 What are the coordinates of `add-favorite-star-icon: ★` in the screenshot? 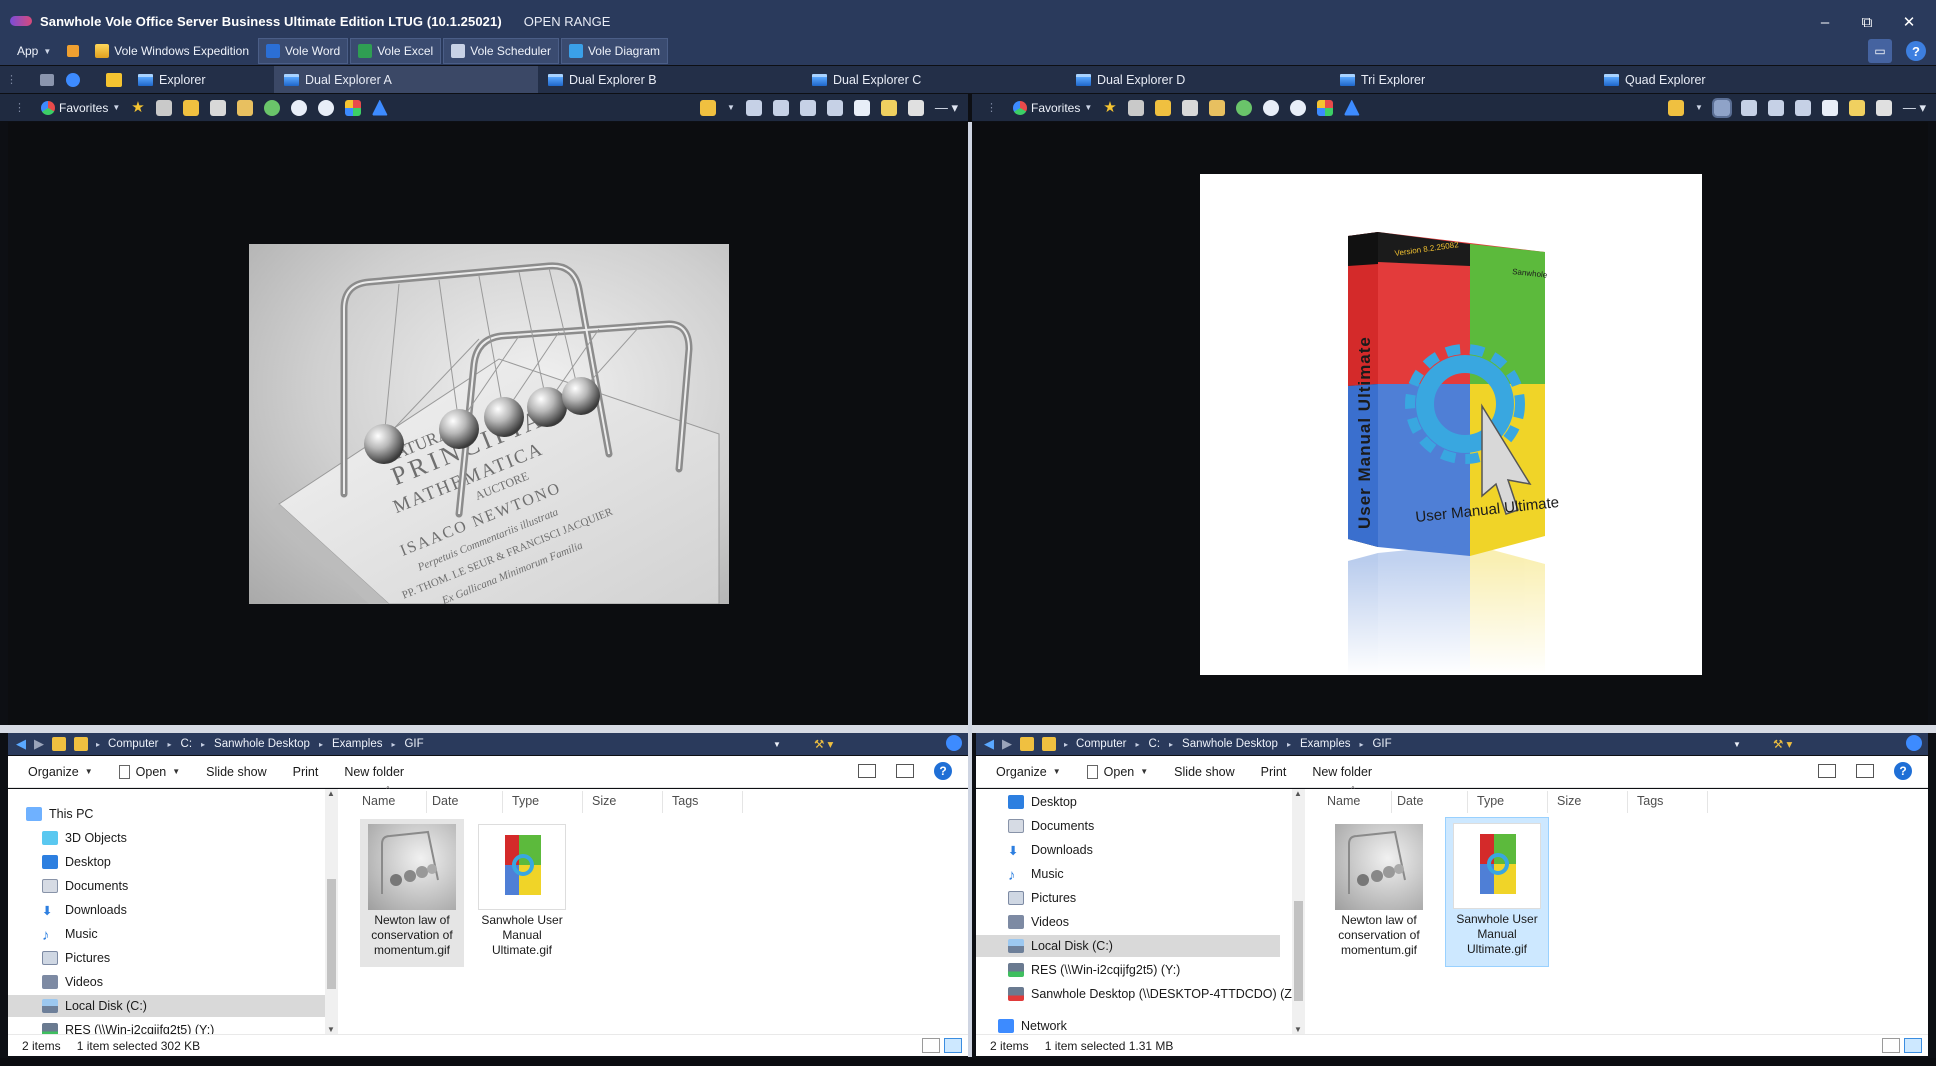 It's located at (137, 107).